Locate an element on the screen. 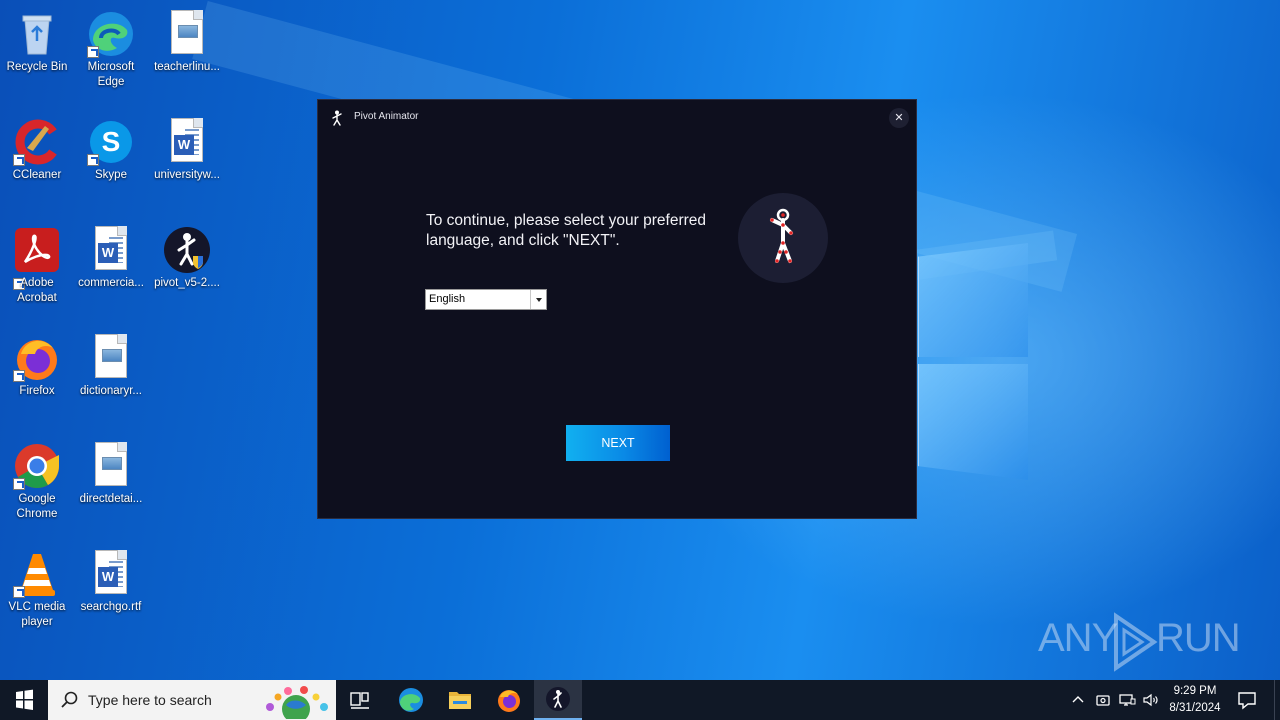 The image size is (1280, 720). stickfigure-icon is located at coordinates (781, 235).